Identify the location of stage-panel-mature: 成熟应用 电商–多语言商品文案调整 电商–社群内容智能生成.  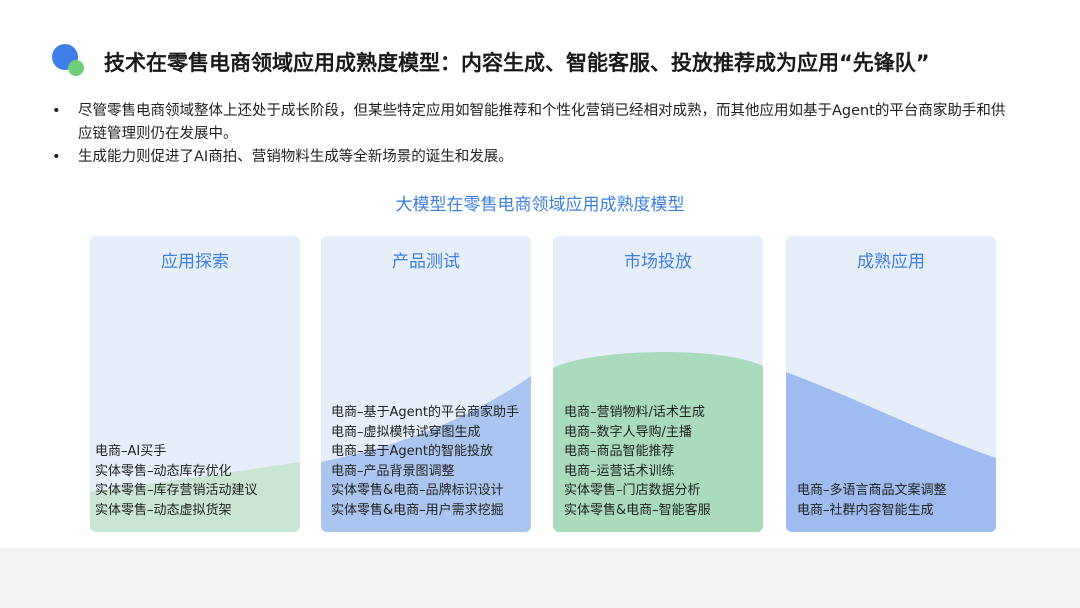
(891, 384).